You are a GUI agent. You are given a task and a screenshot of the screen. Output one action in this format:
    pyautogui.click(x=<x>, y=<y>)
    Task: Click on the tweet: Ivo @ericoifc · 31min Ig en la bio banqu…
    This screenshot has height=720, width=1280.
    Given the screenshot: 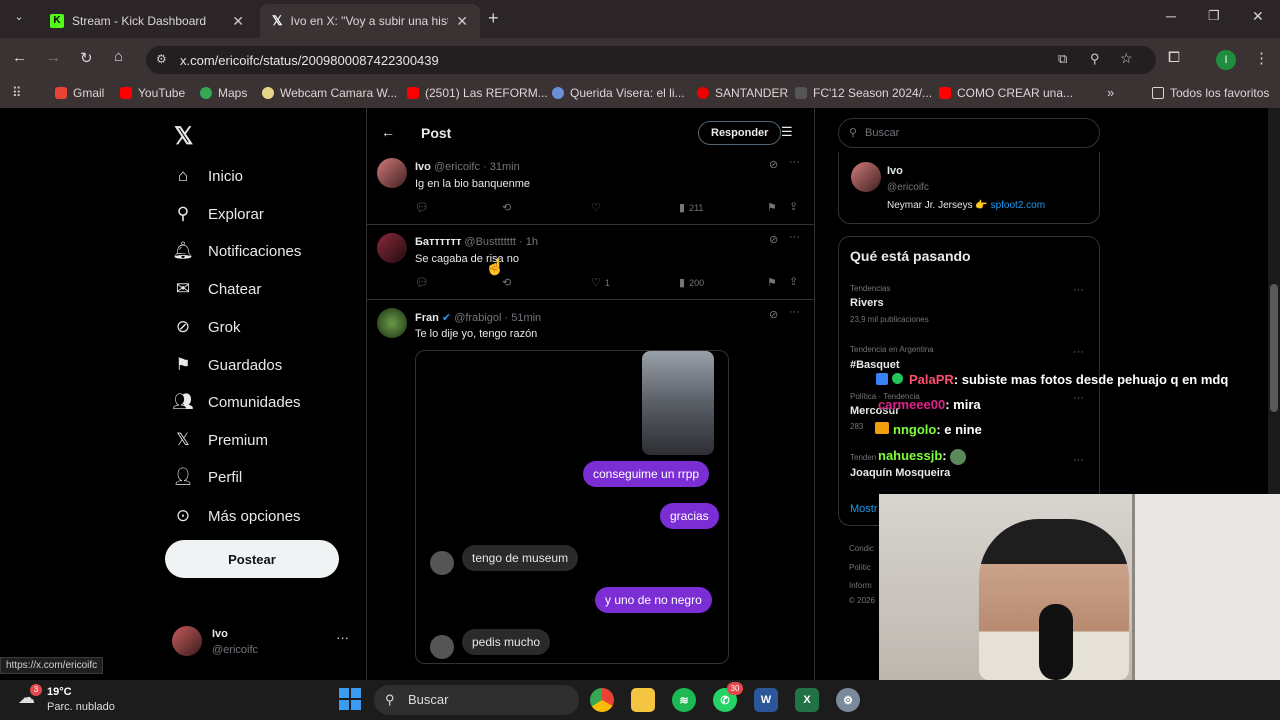 What is the action you would take?
    pyautogui.click(x=591, y=187)
    